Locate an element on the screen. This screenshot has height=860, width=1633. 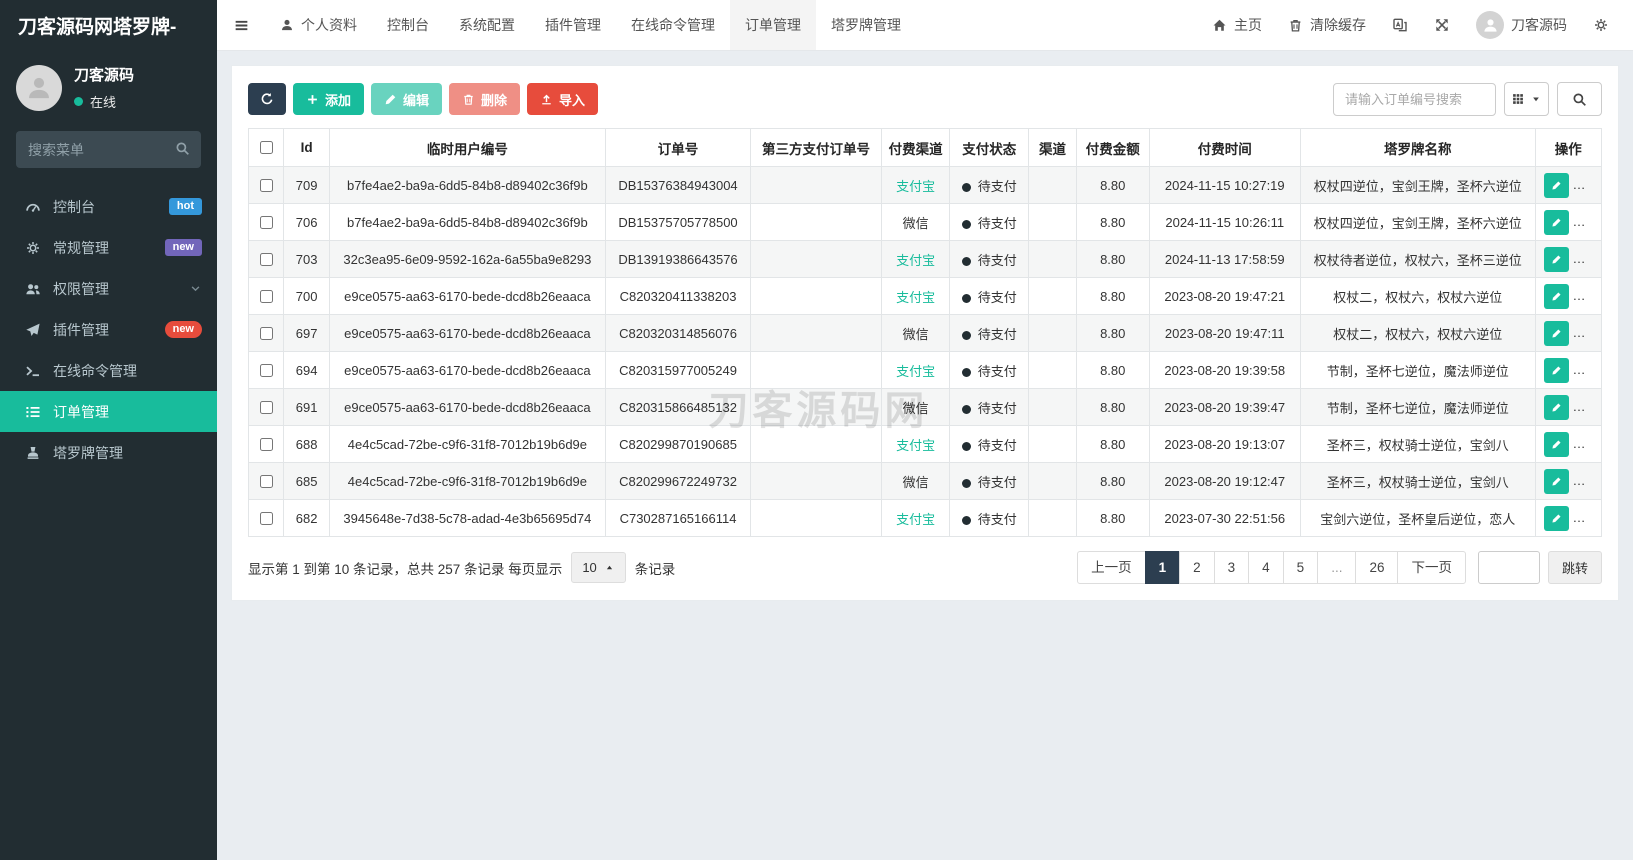
prev-page-button: 上一页 is located at coordinates (1111, 567).